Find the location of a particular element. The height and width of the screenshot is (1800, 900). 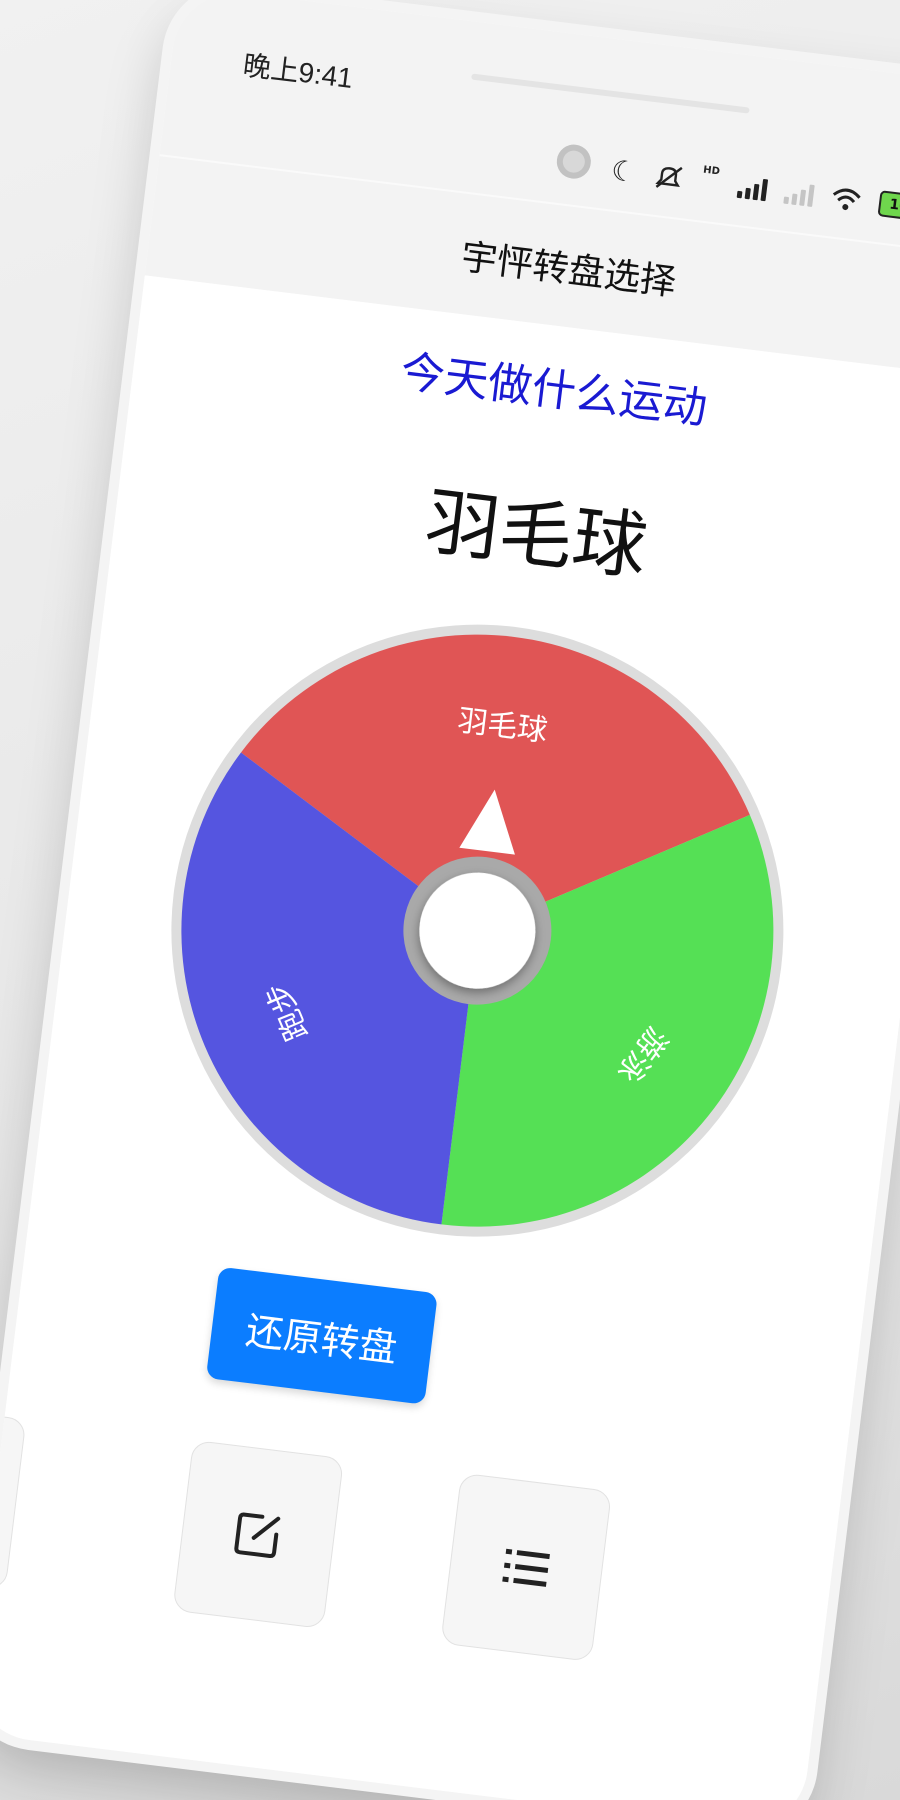

edit-button is located at coordinates (258, 1534).